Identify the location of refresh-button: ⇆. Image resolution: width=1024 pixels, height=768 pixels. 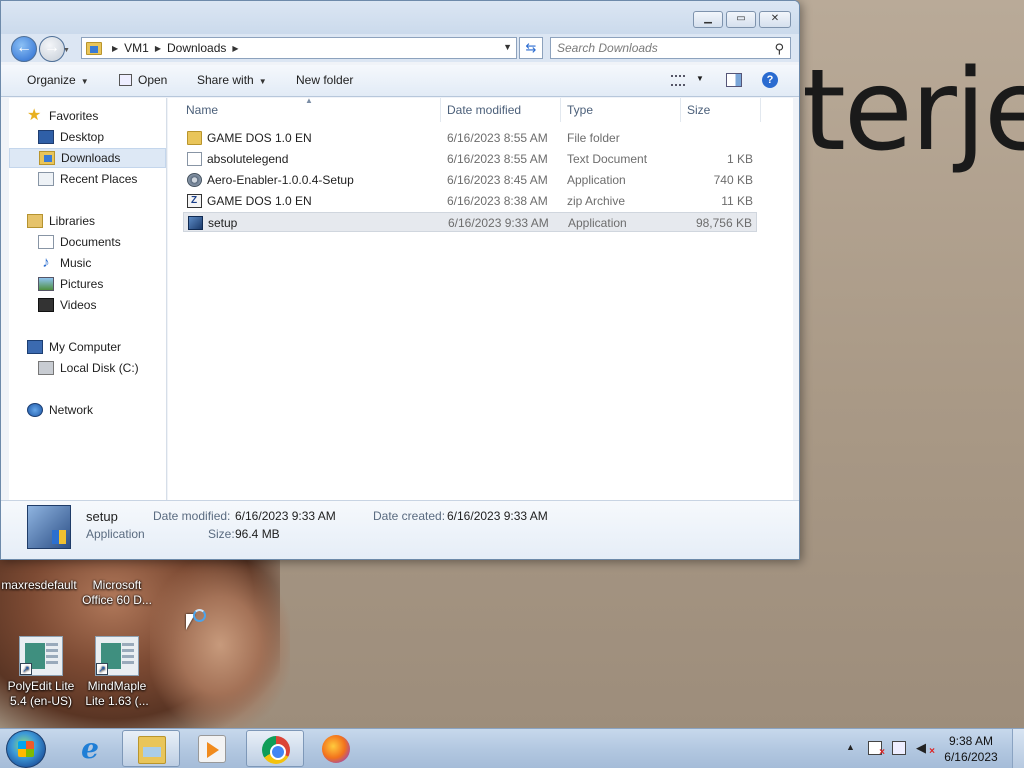
(531, 48).